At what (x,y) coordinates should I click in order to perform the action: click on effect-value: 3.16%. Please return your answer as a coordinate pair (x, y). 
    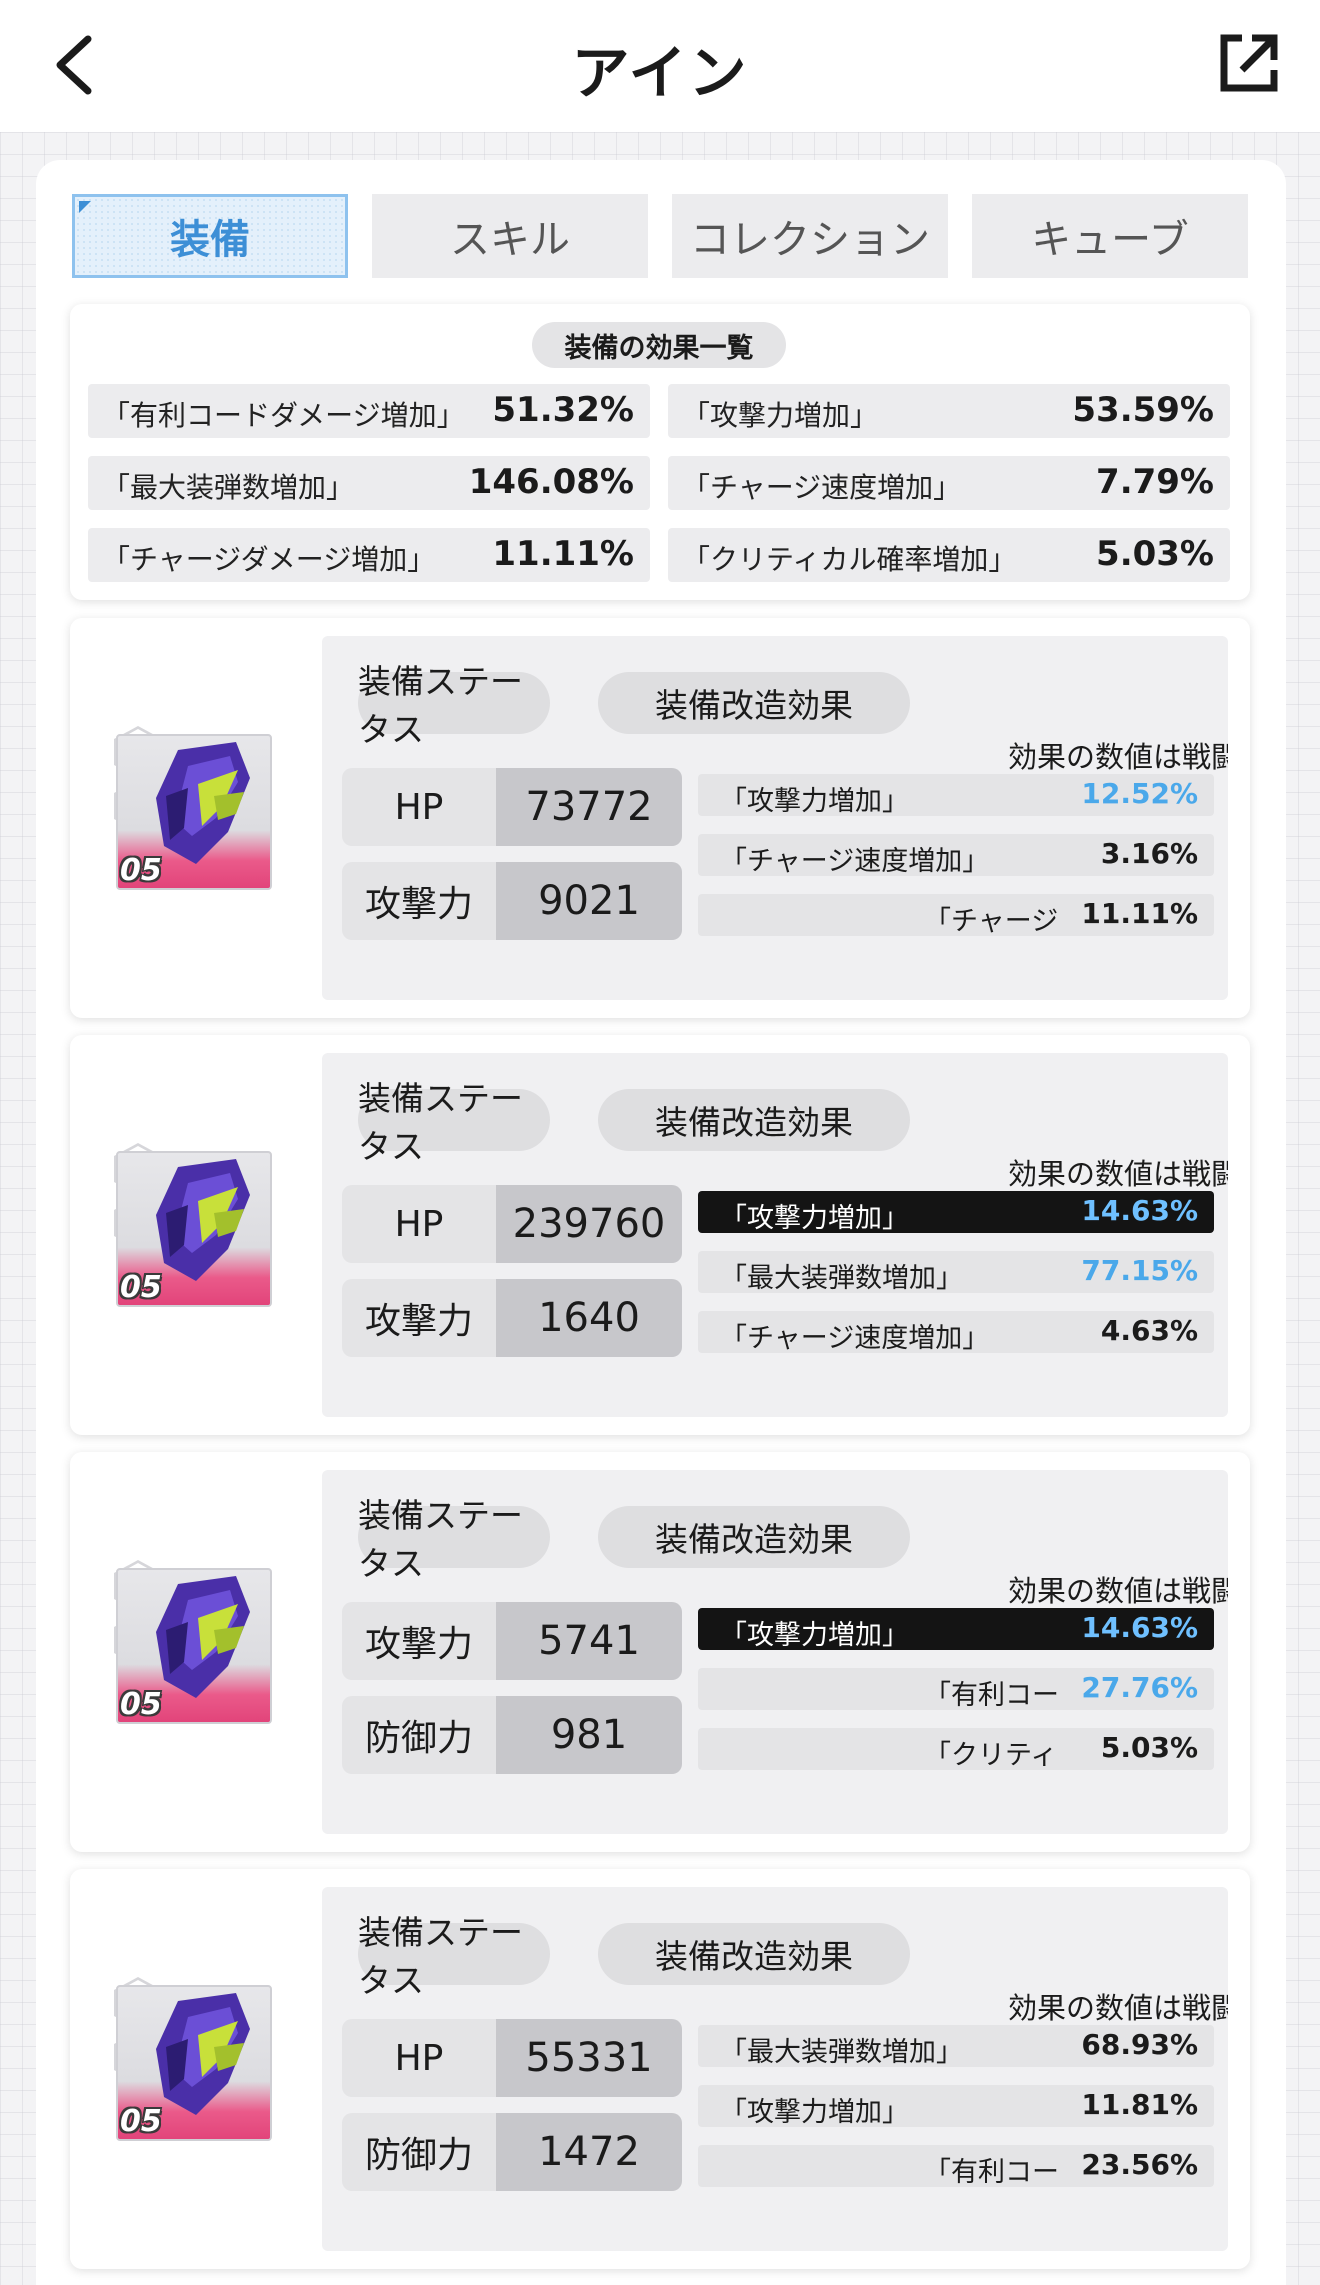
    Looking at the image, I should click on (1149, 853).